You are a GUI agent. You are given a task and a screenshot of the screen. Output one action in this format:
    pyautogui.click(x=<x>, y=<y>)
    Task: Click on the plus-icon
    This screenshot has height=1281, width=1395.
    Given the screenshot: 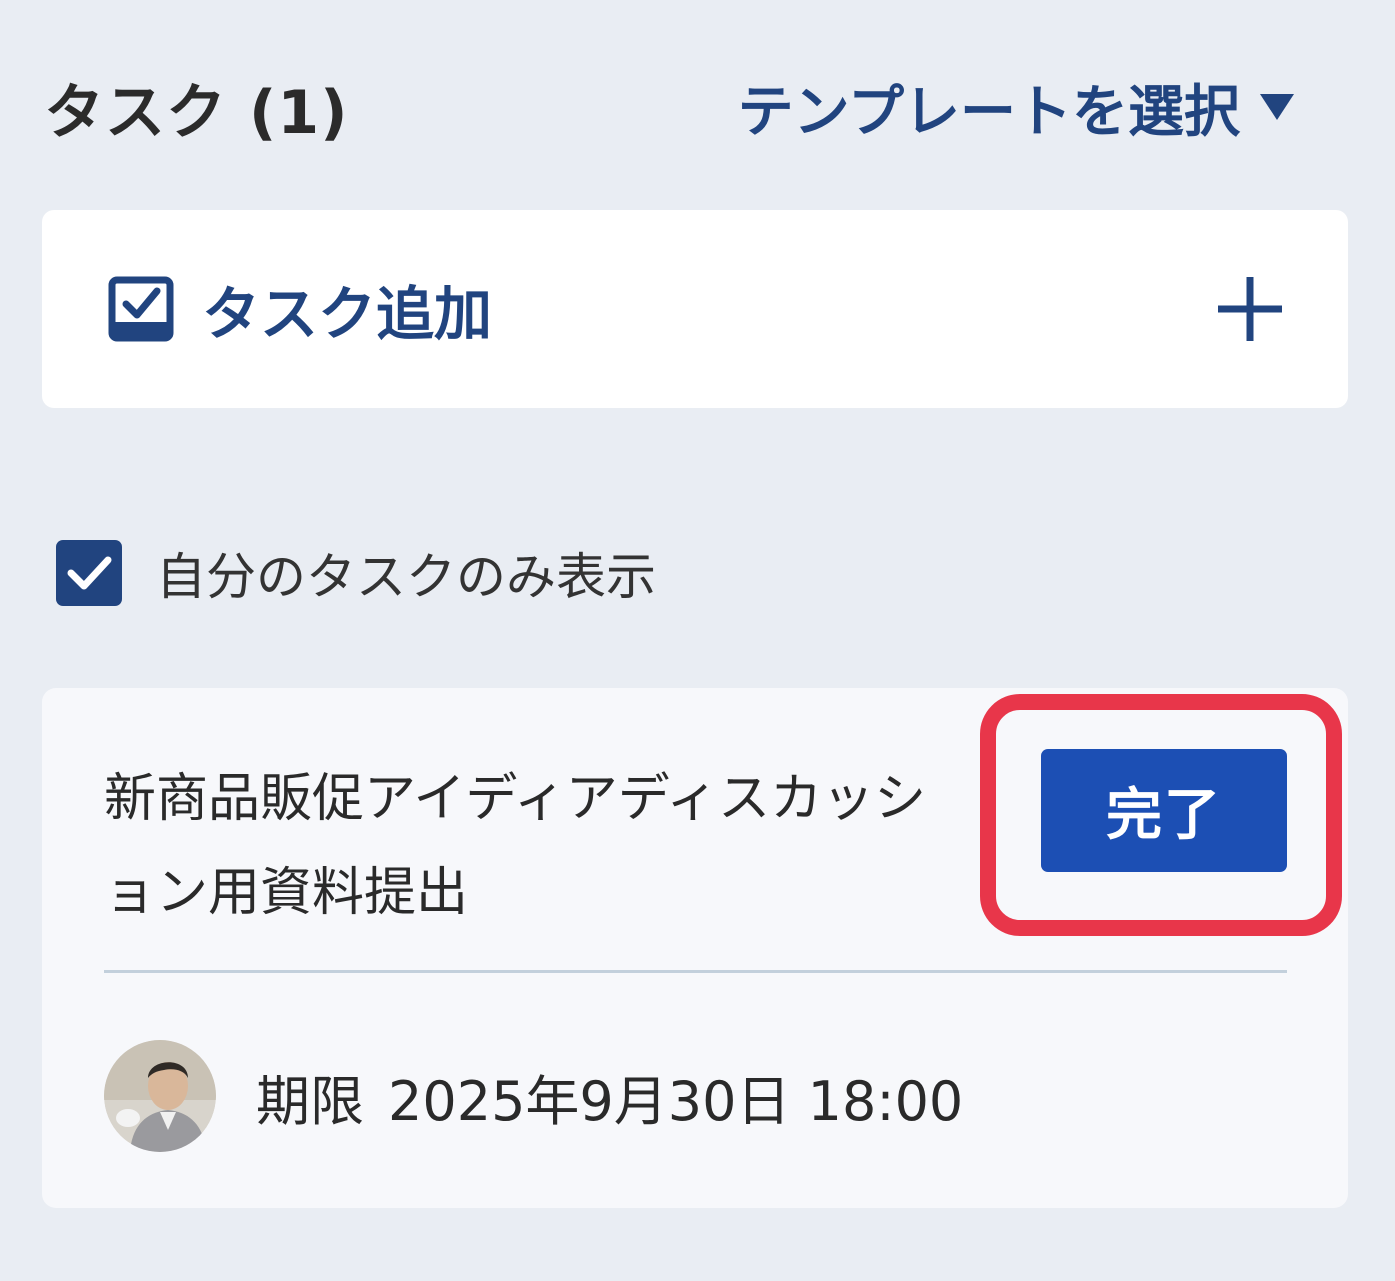 What is the action you would take?
    pyautogui.click(x=1250, y=309)
    